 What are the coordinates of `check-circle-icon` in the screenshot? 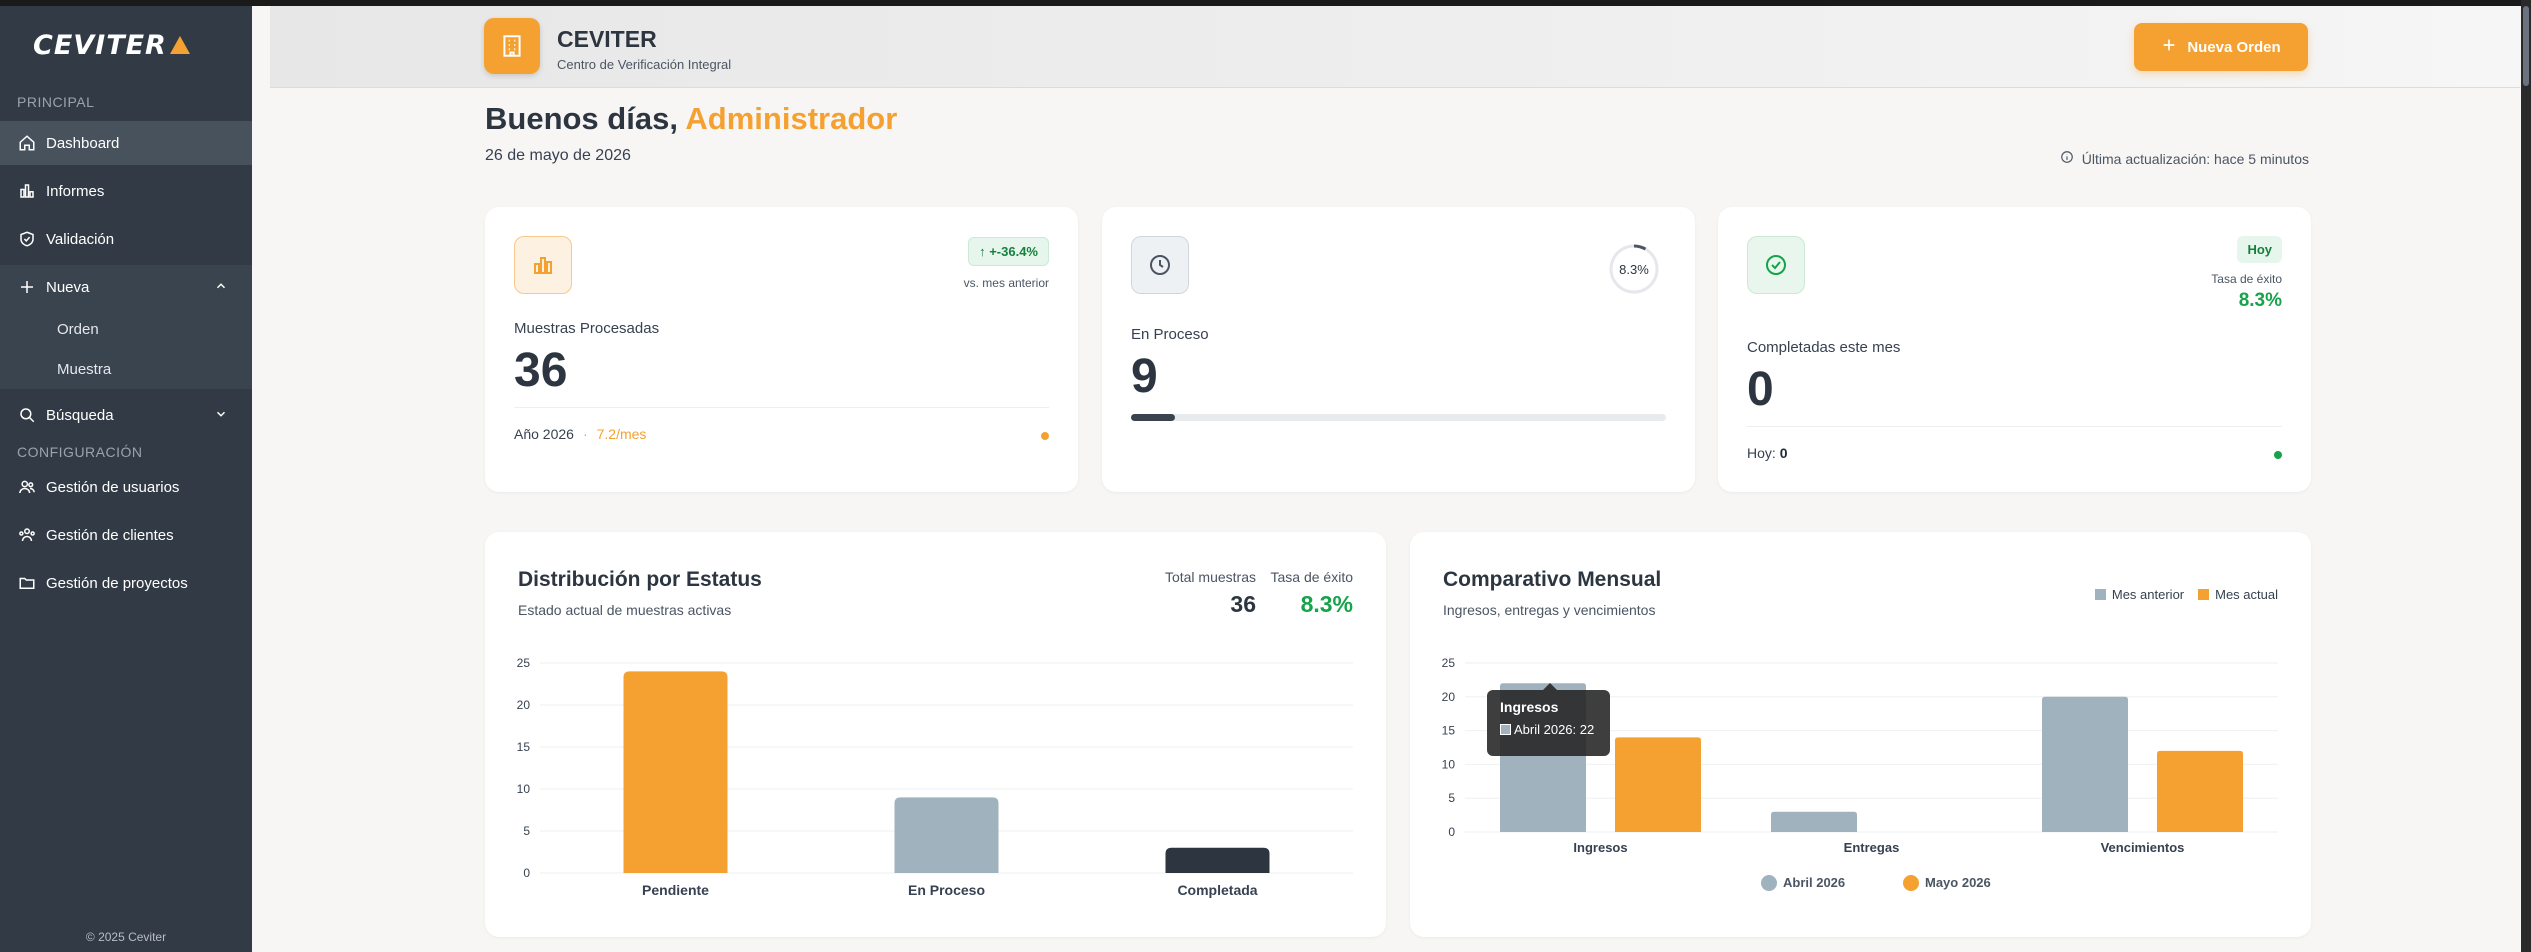 It's located at (1776, 265).